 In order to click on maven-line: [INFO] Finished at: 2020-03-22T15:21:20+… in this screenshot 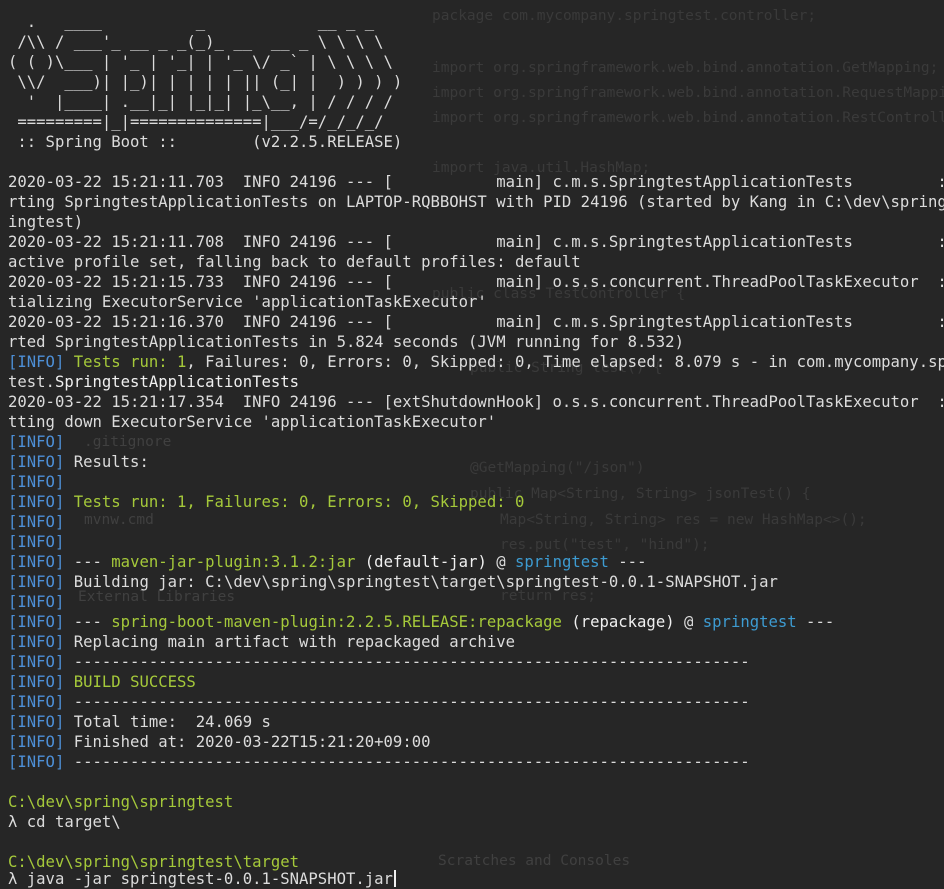, I will do `click(219, 742)`.